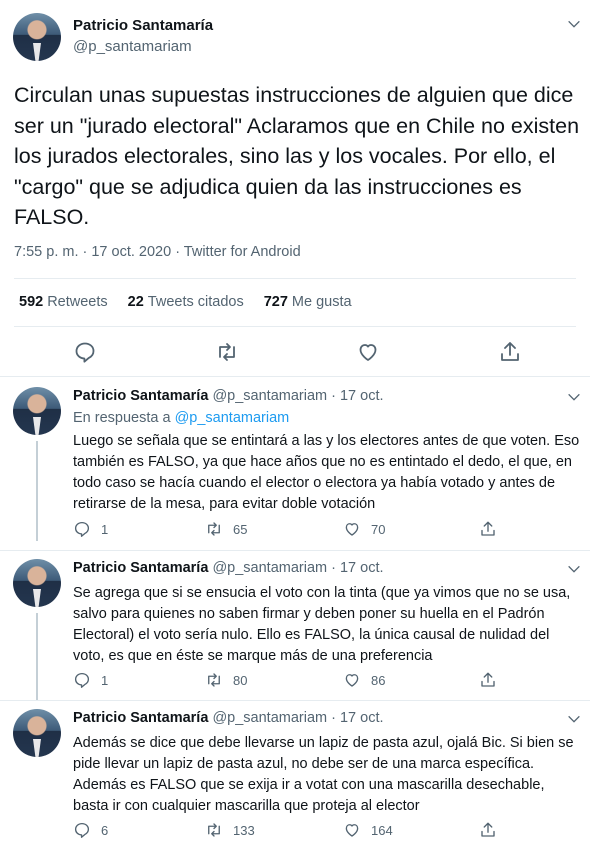  I want to click on like-action: 86, so click(364, 680).